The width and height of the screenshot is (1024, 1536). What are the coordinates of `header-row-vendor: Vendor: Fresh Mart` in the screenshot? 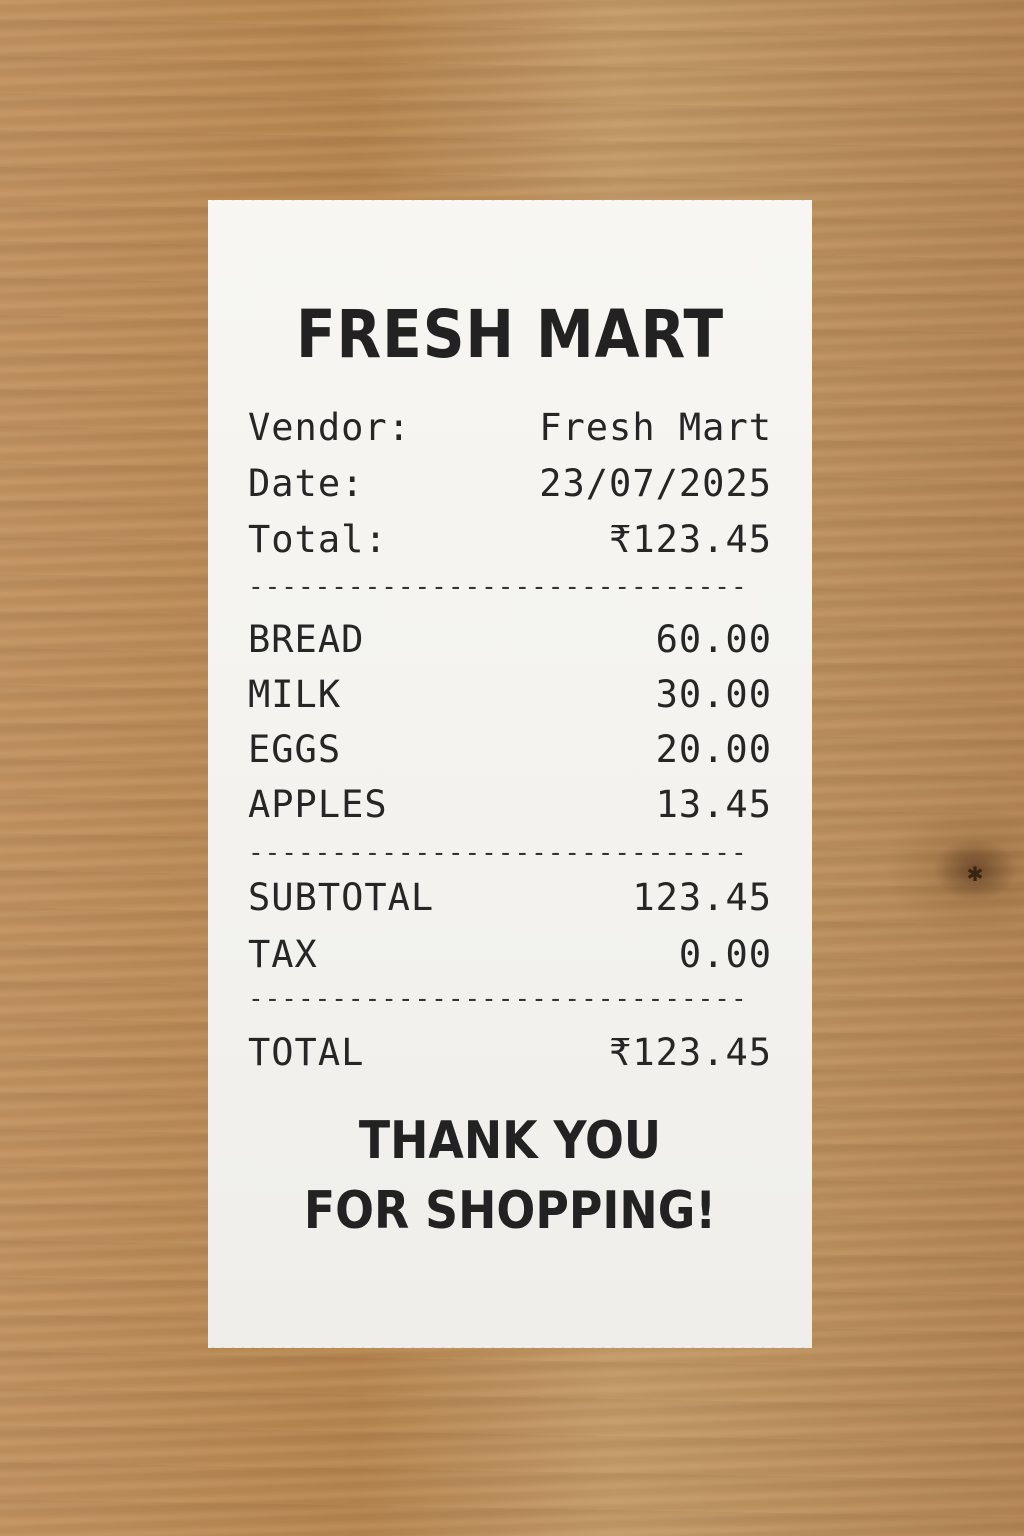 It's located at (510, 427).